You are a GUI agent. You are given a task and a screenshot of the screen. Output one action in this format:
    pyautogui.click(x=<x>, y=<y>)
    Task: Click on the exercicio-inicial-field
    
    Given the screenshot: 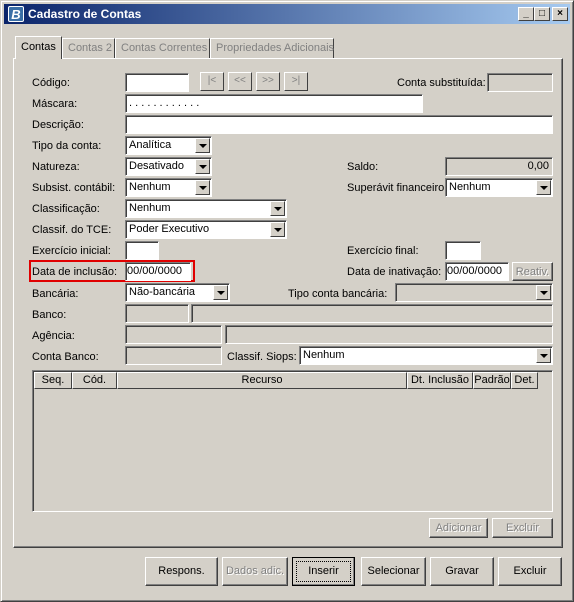 What is the action you would take?
    pyautogui.click(x=142, y=250)
    